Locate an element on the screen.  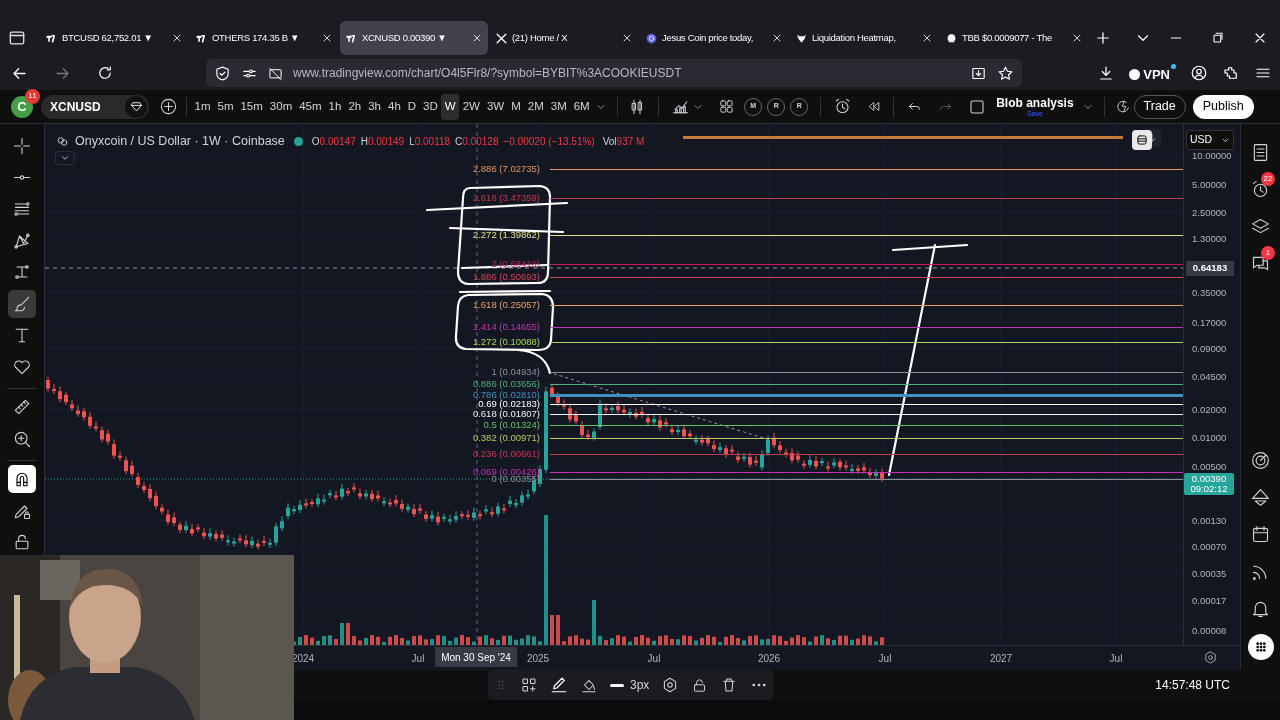
price-tick-label: 0.35000 is located at coordinates (1209, 293).